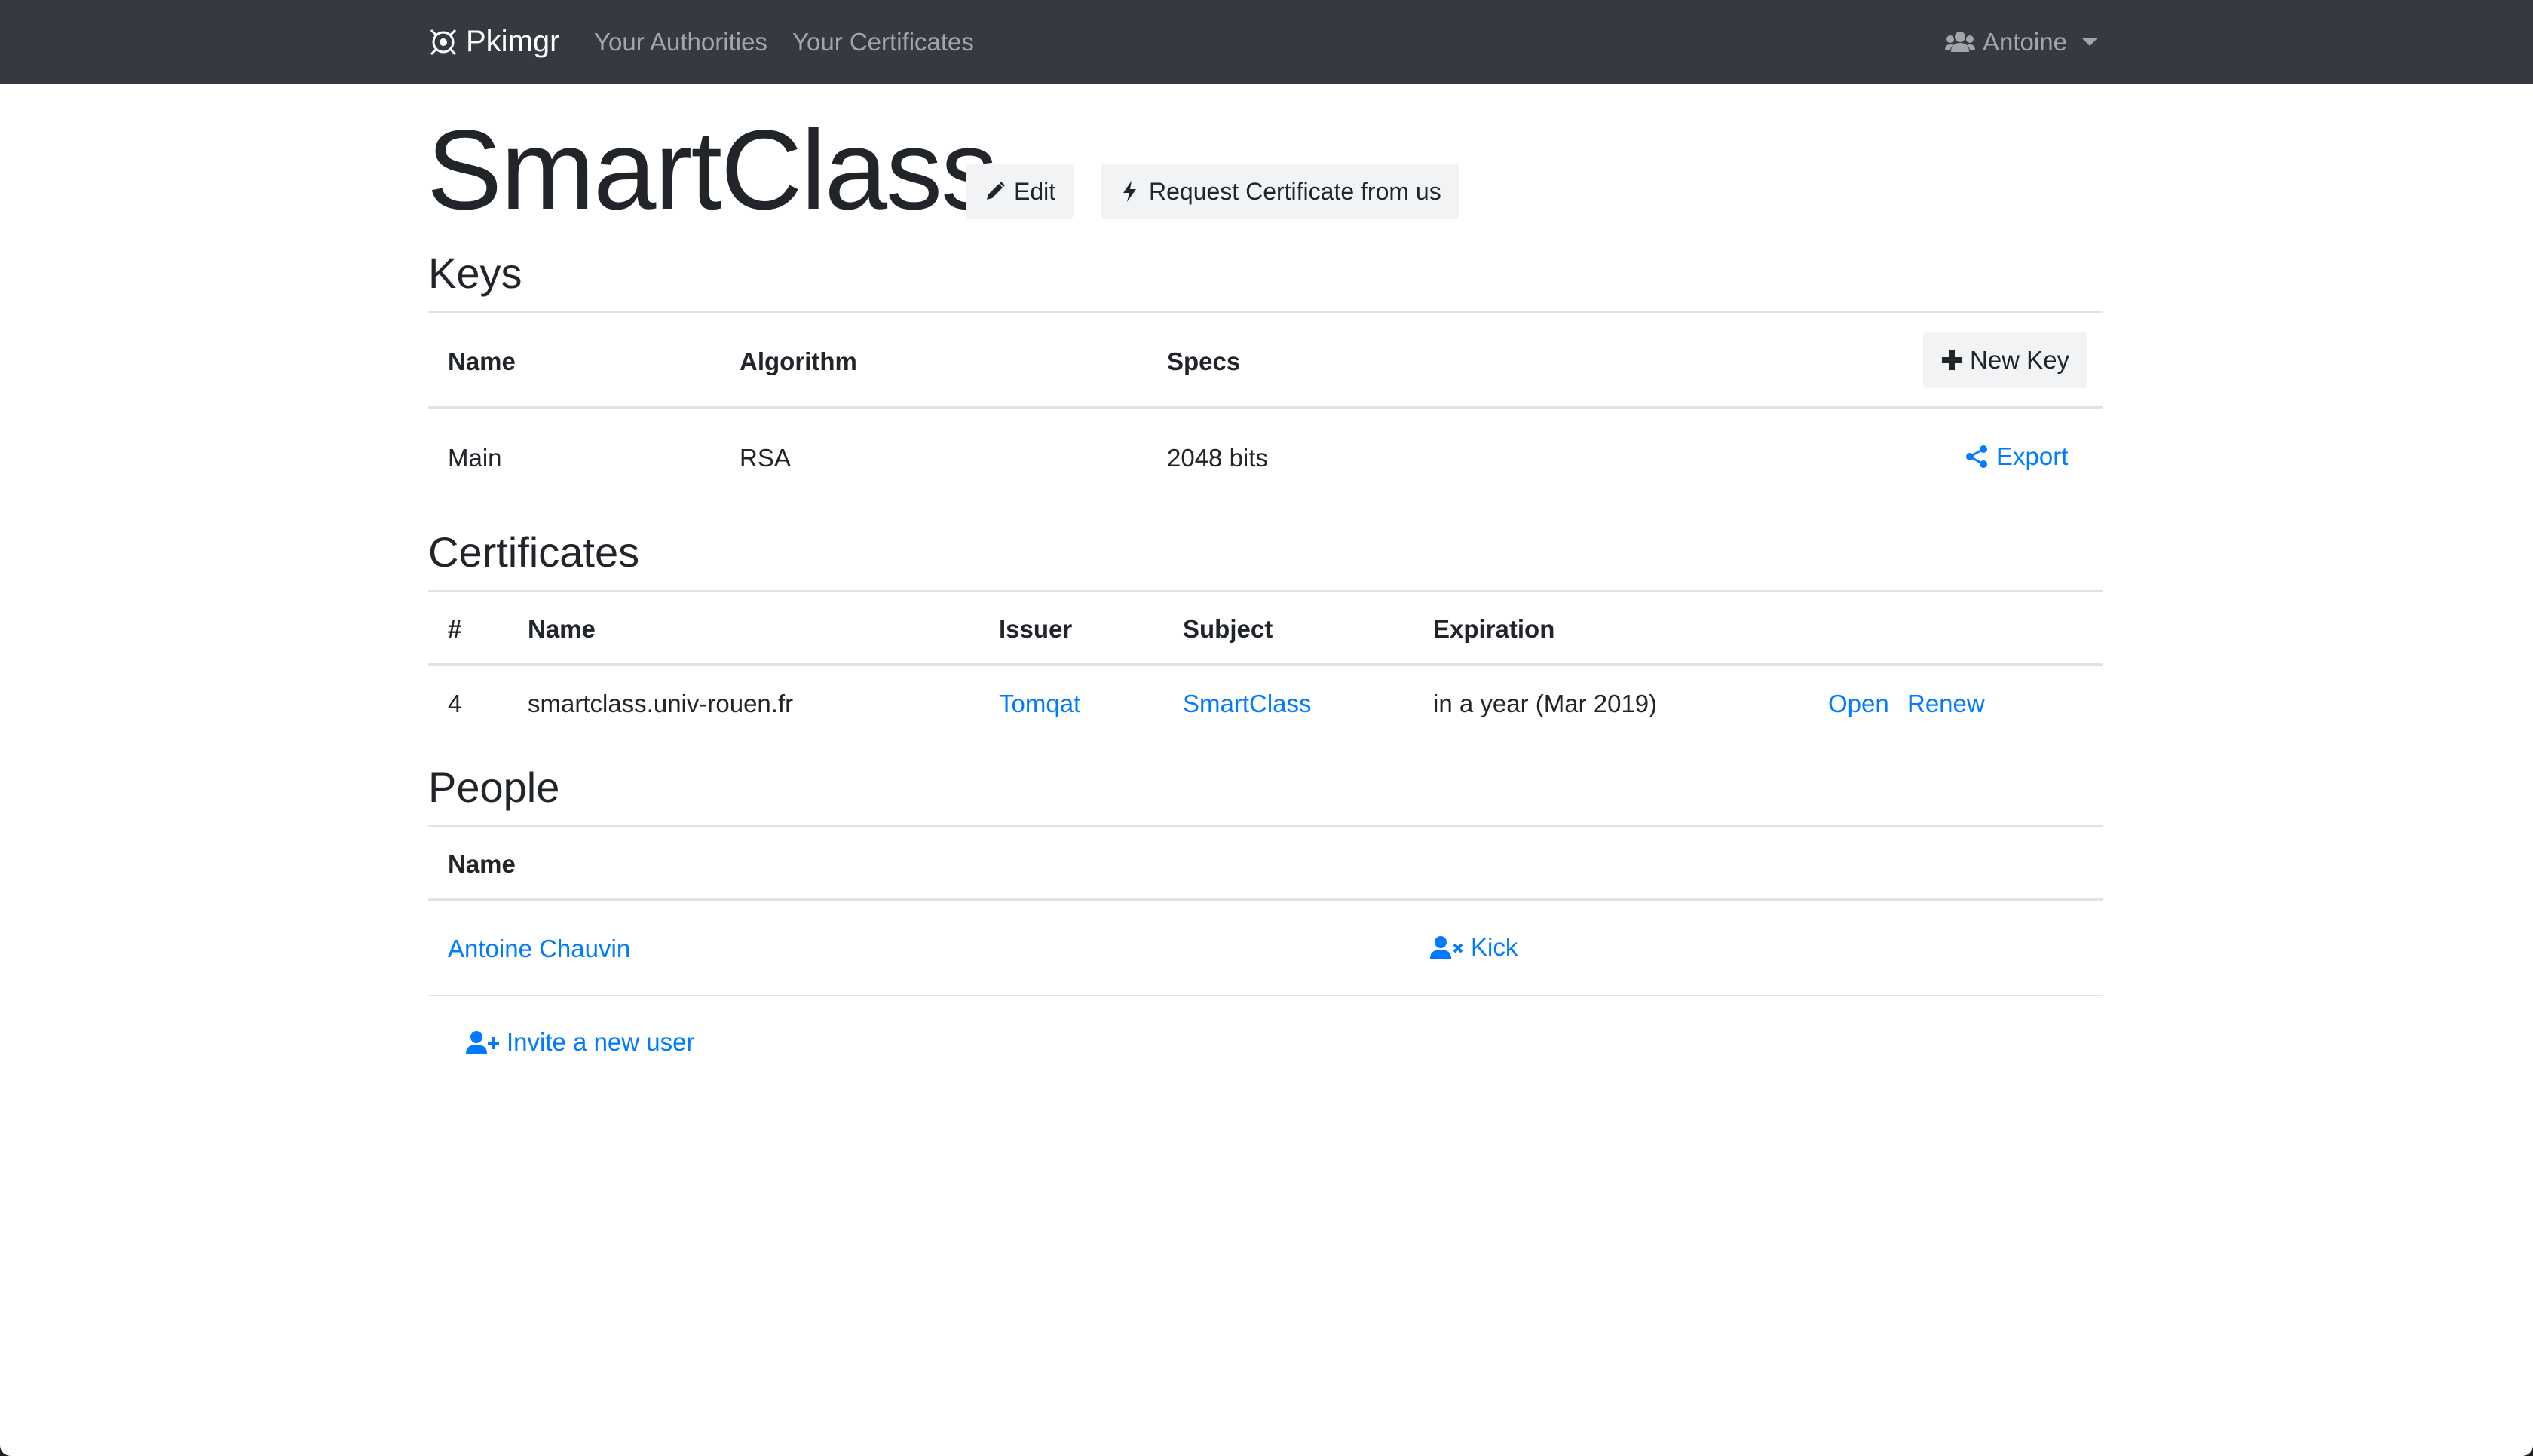 Image resolution: width=2533 pixels, height=1456 pixels. Describe the element at coordinates (1952, 360) in the screenshot. I see `plus-icon` at that location.